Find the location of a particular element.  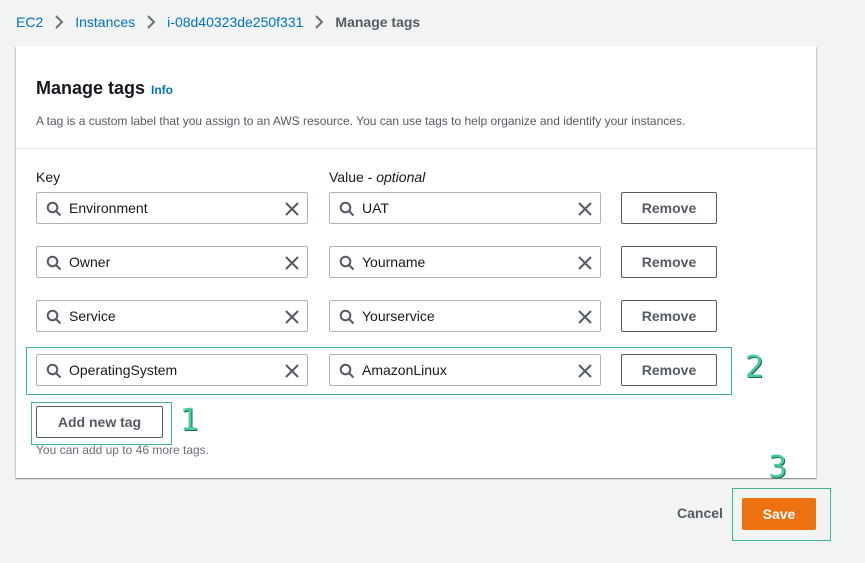

breadcrumb-instance-id: i-08d40323de250f331 is located at coordinates (235, 22).